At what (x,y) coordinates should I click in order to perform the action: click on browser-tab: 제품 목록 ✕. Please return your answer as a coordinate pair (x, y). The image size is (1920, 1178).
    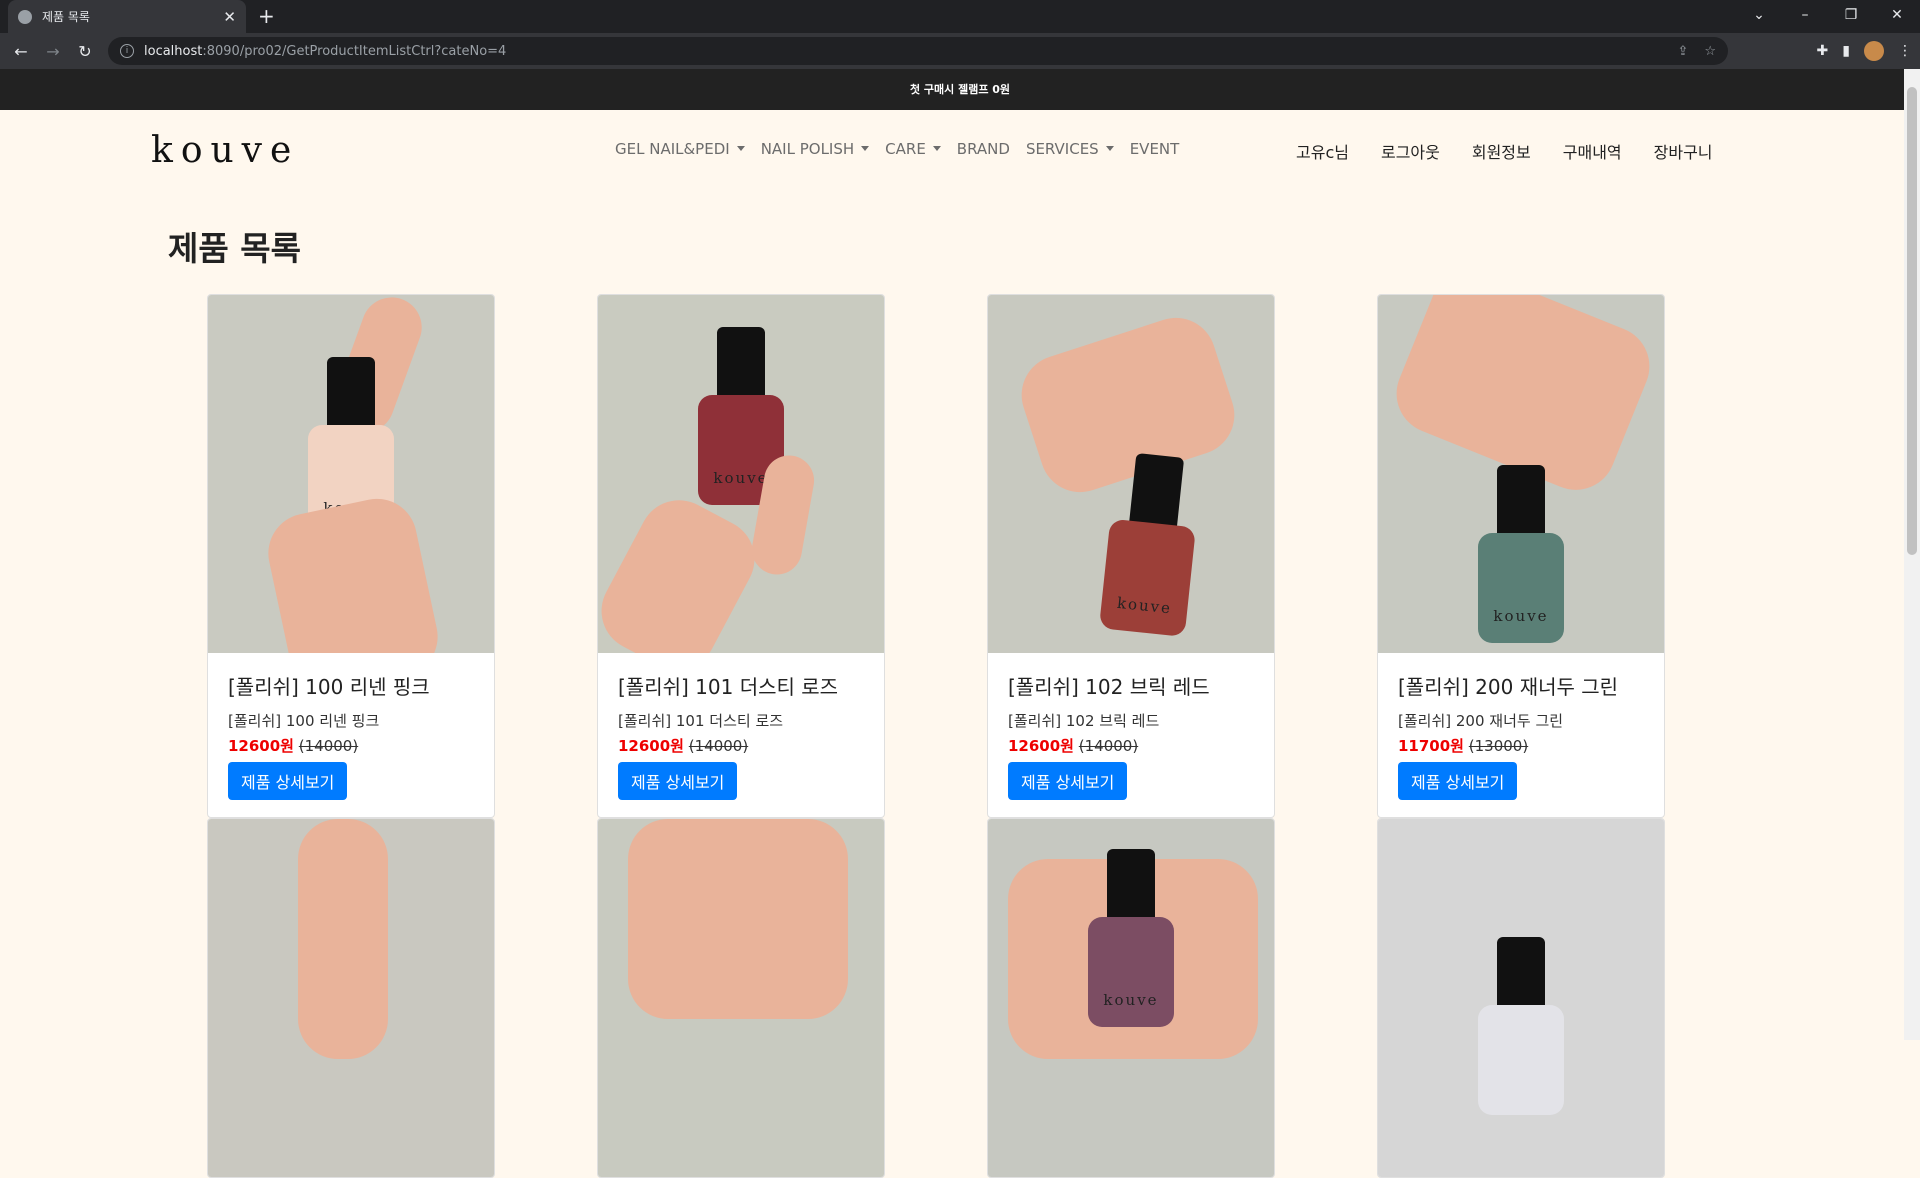
    Looking at the image, I should click on (127, 16).